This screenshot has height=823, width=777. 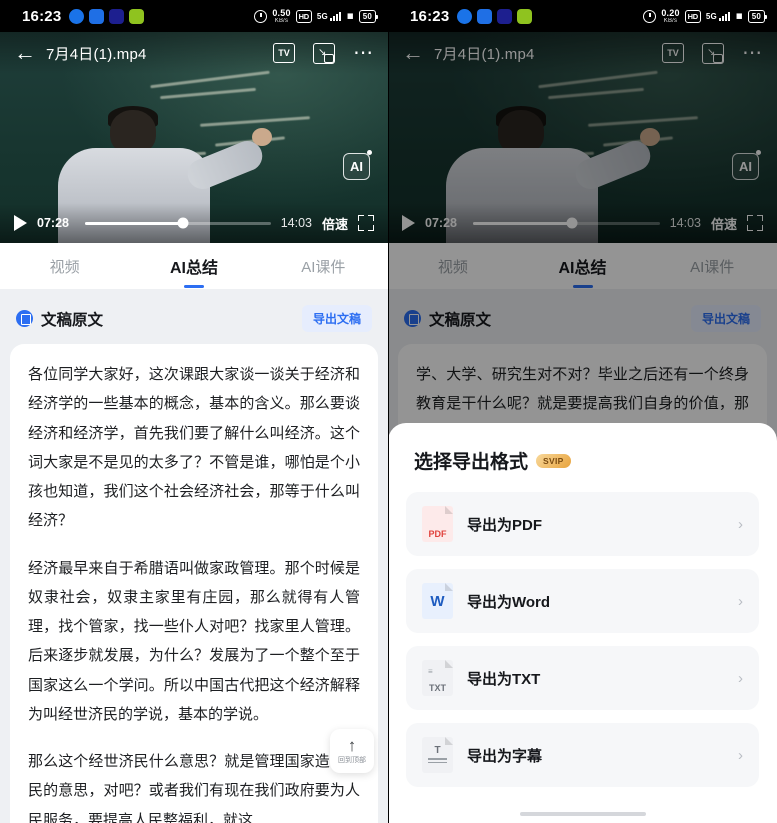 I want to click on scroll-to-top-button: ↑ 回到顶部, so click(x=352, y=751).